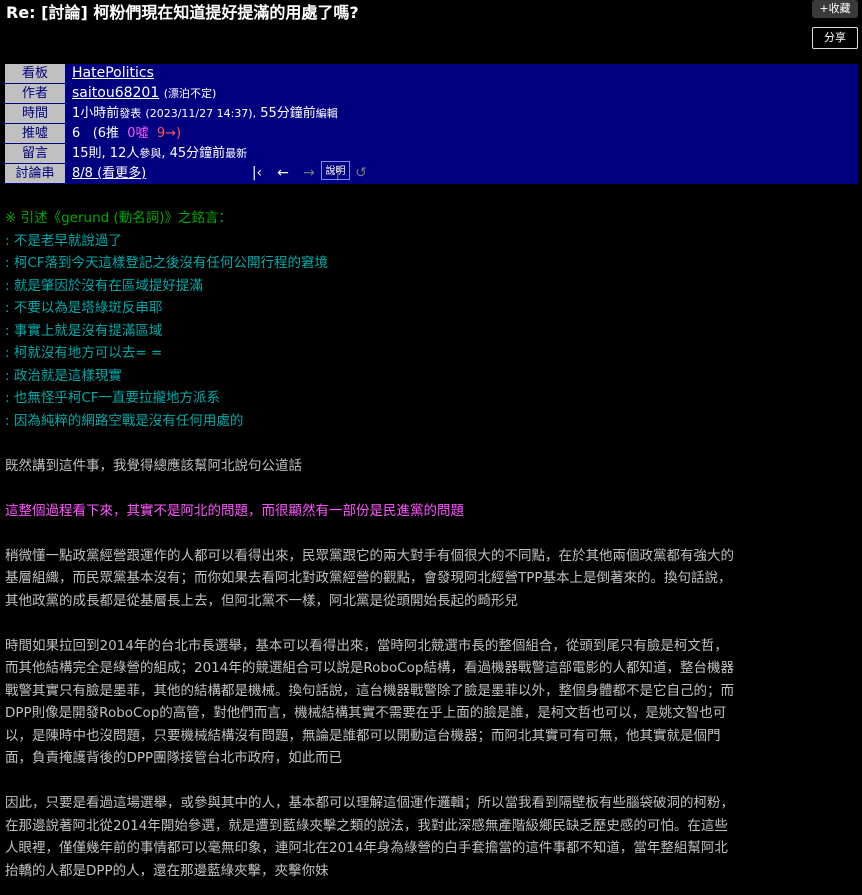 The image size is (862, 895). I want to click on author-link: saitou68201, so click(115, 93).